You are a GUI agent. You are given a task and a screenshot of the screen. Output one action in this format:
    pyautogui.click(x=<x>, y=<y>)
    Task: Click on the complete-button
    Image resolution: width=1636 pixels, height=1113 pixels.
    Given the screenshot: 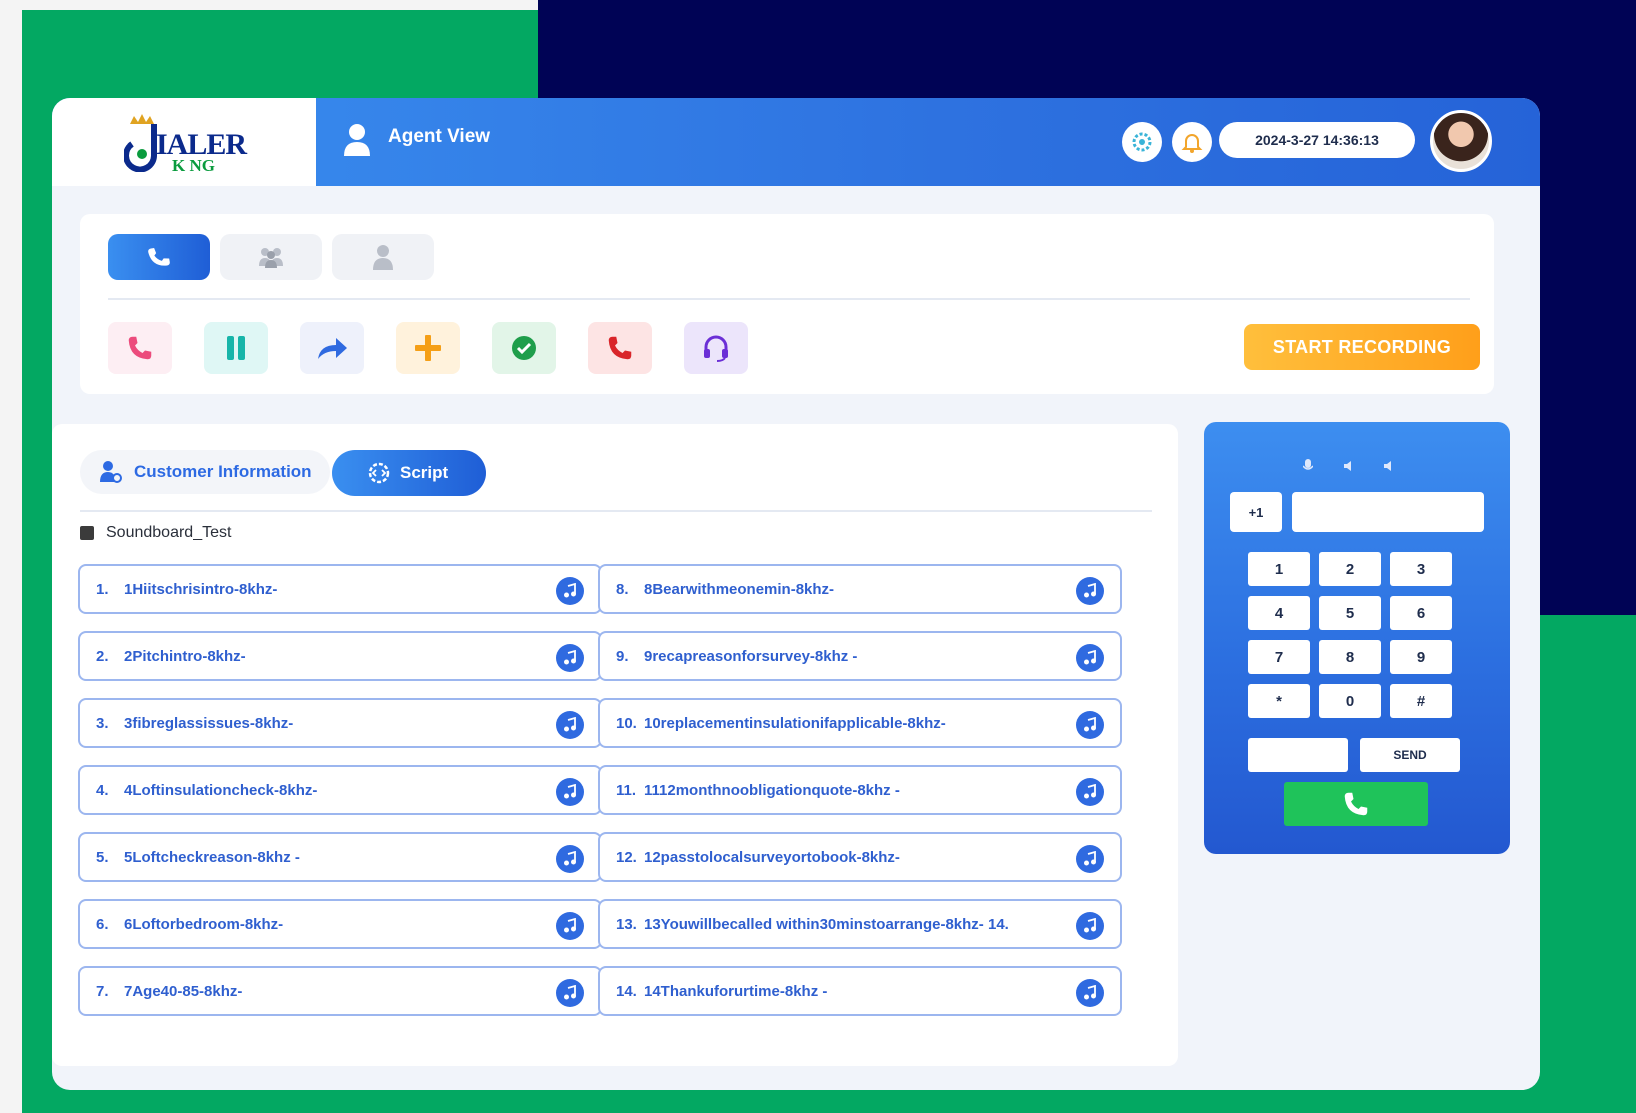 What is the action you would take?
    pyautogui.click(x=524, y=348)
    